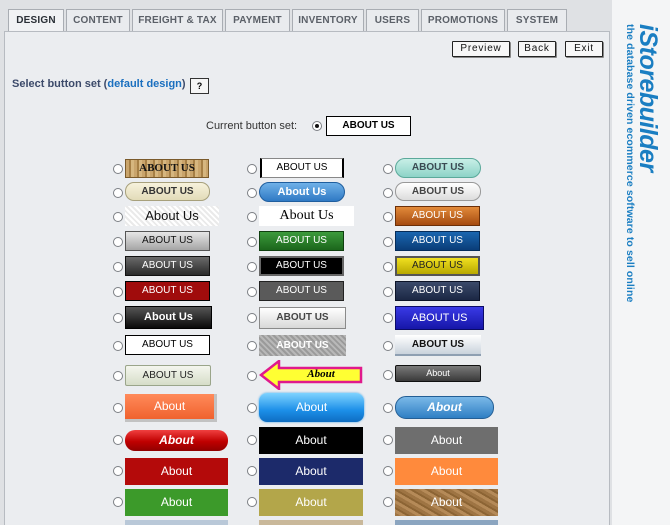 The image size is (670, 525). Describe the element at coordinates (167, 168) in the screenshot. I see `button-set-0-0: ABOUT US` at that location.